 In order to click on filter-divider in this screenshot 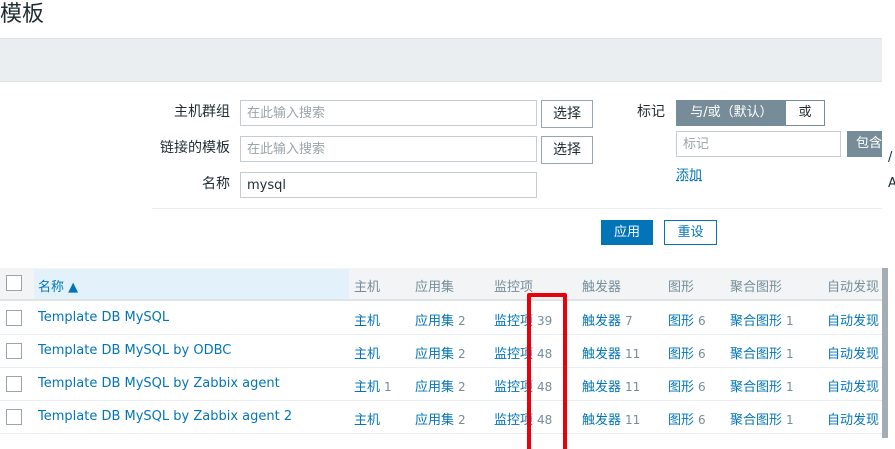, I will do `click(517, 208)`.